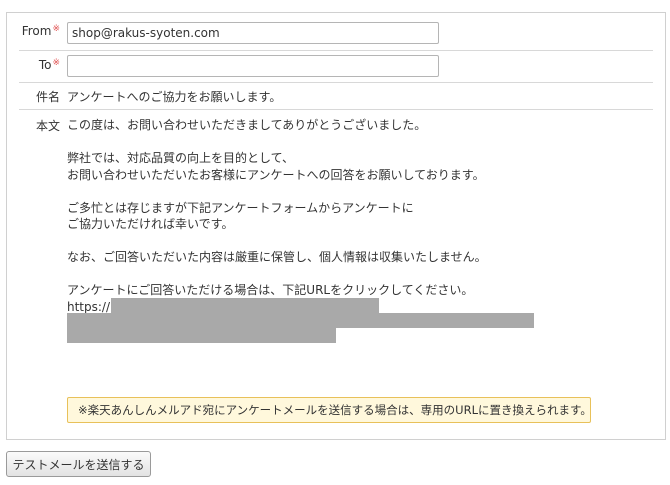 Image resolution: width=670 pixels, height=485 pixels. What do you see at coordinates (47, 97) in the screenshot?
I see `subject-label: 件名` at bounding box center [47, 97].